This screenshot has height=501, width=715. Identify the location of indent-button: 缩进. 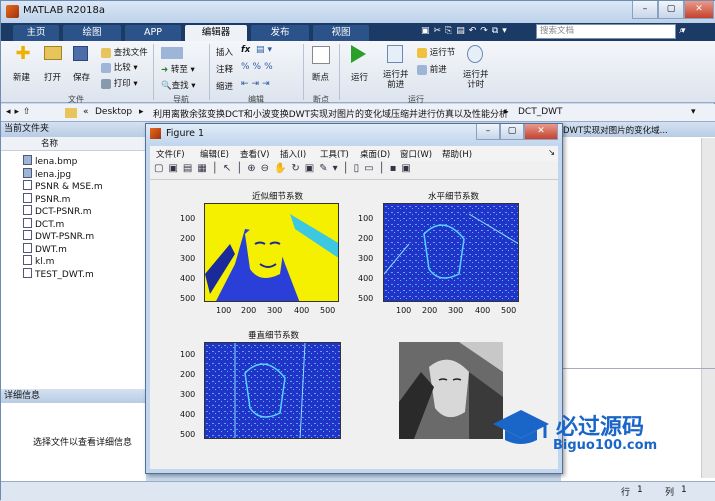
(224, 86).